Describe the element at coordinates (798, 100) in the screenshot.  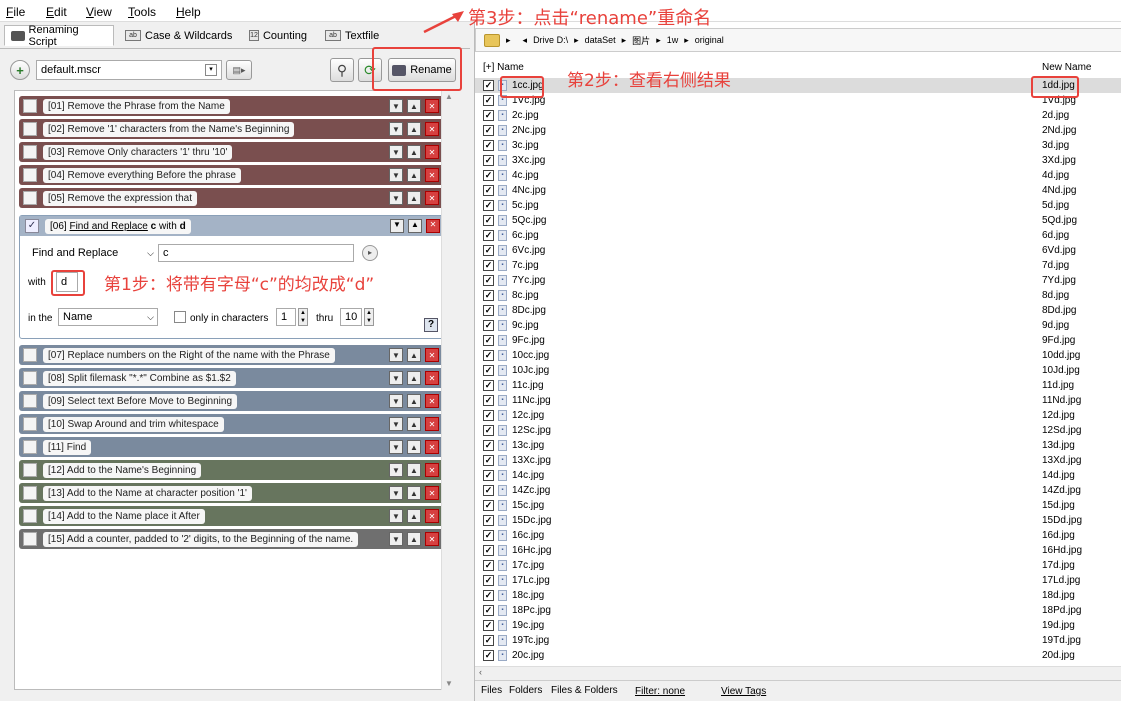
I see `file-row: ✓ ▪ 1Vc.jpg 1Vd.jpg` at that location.